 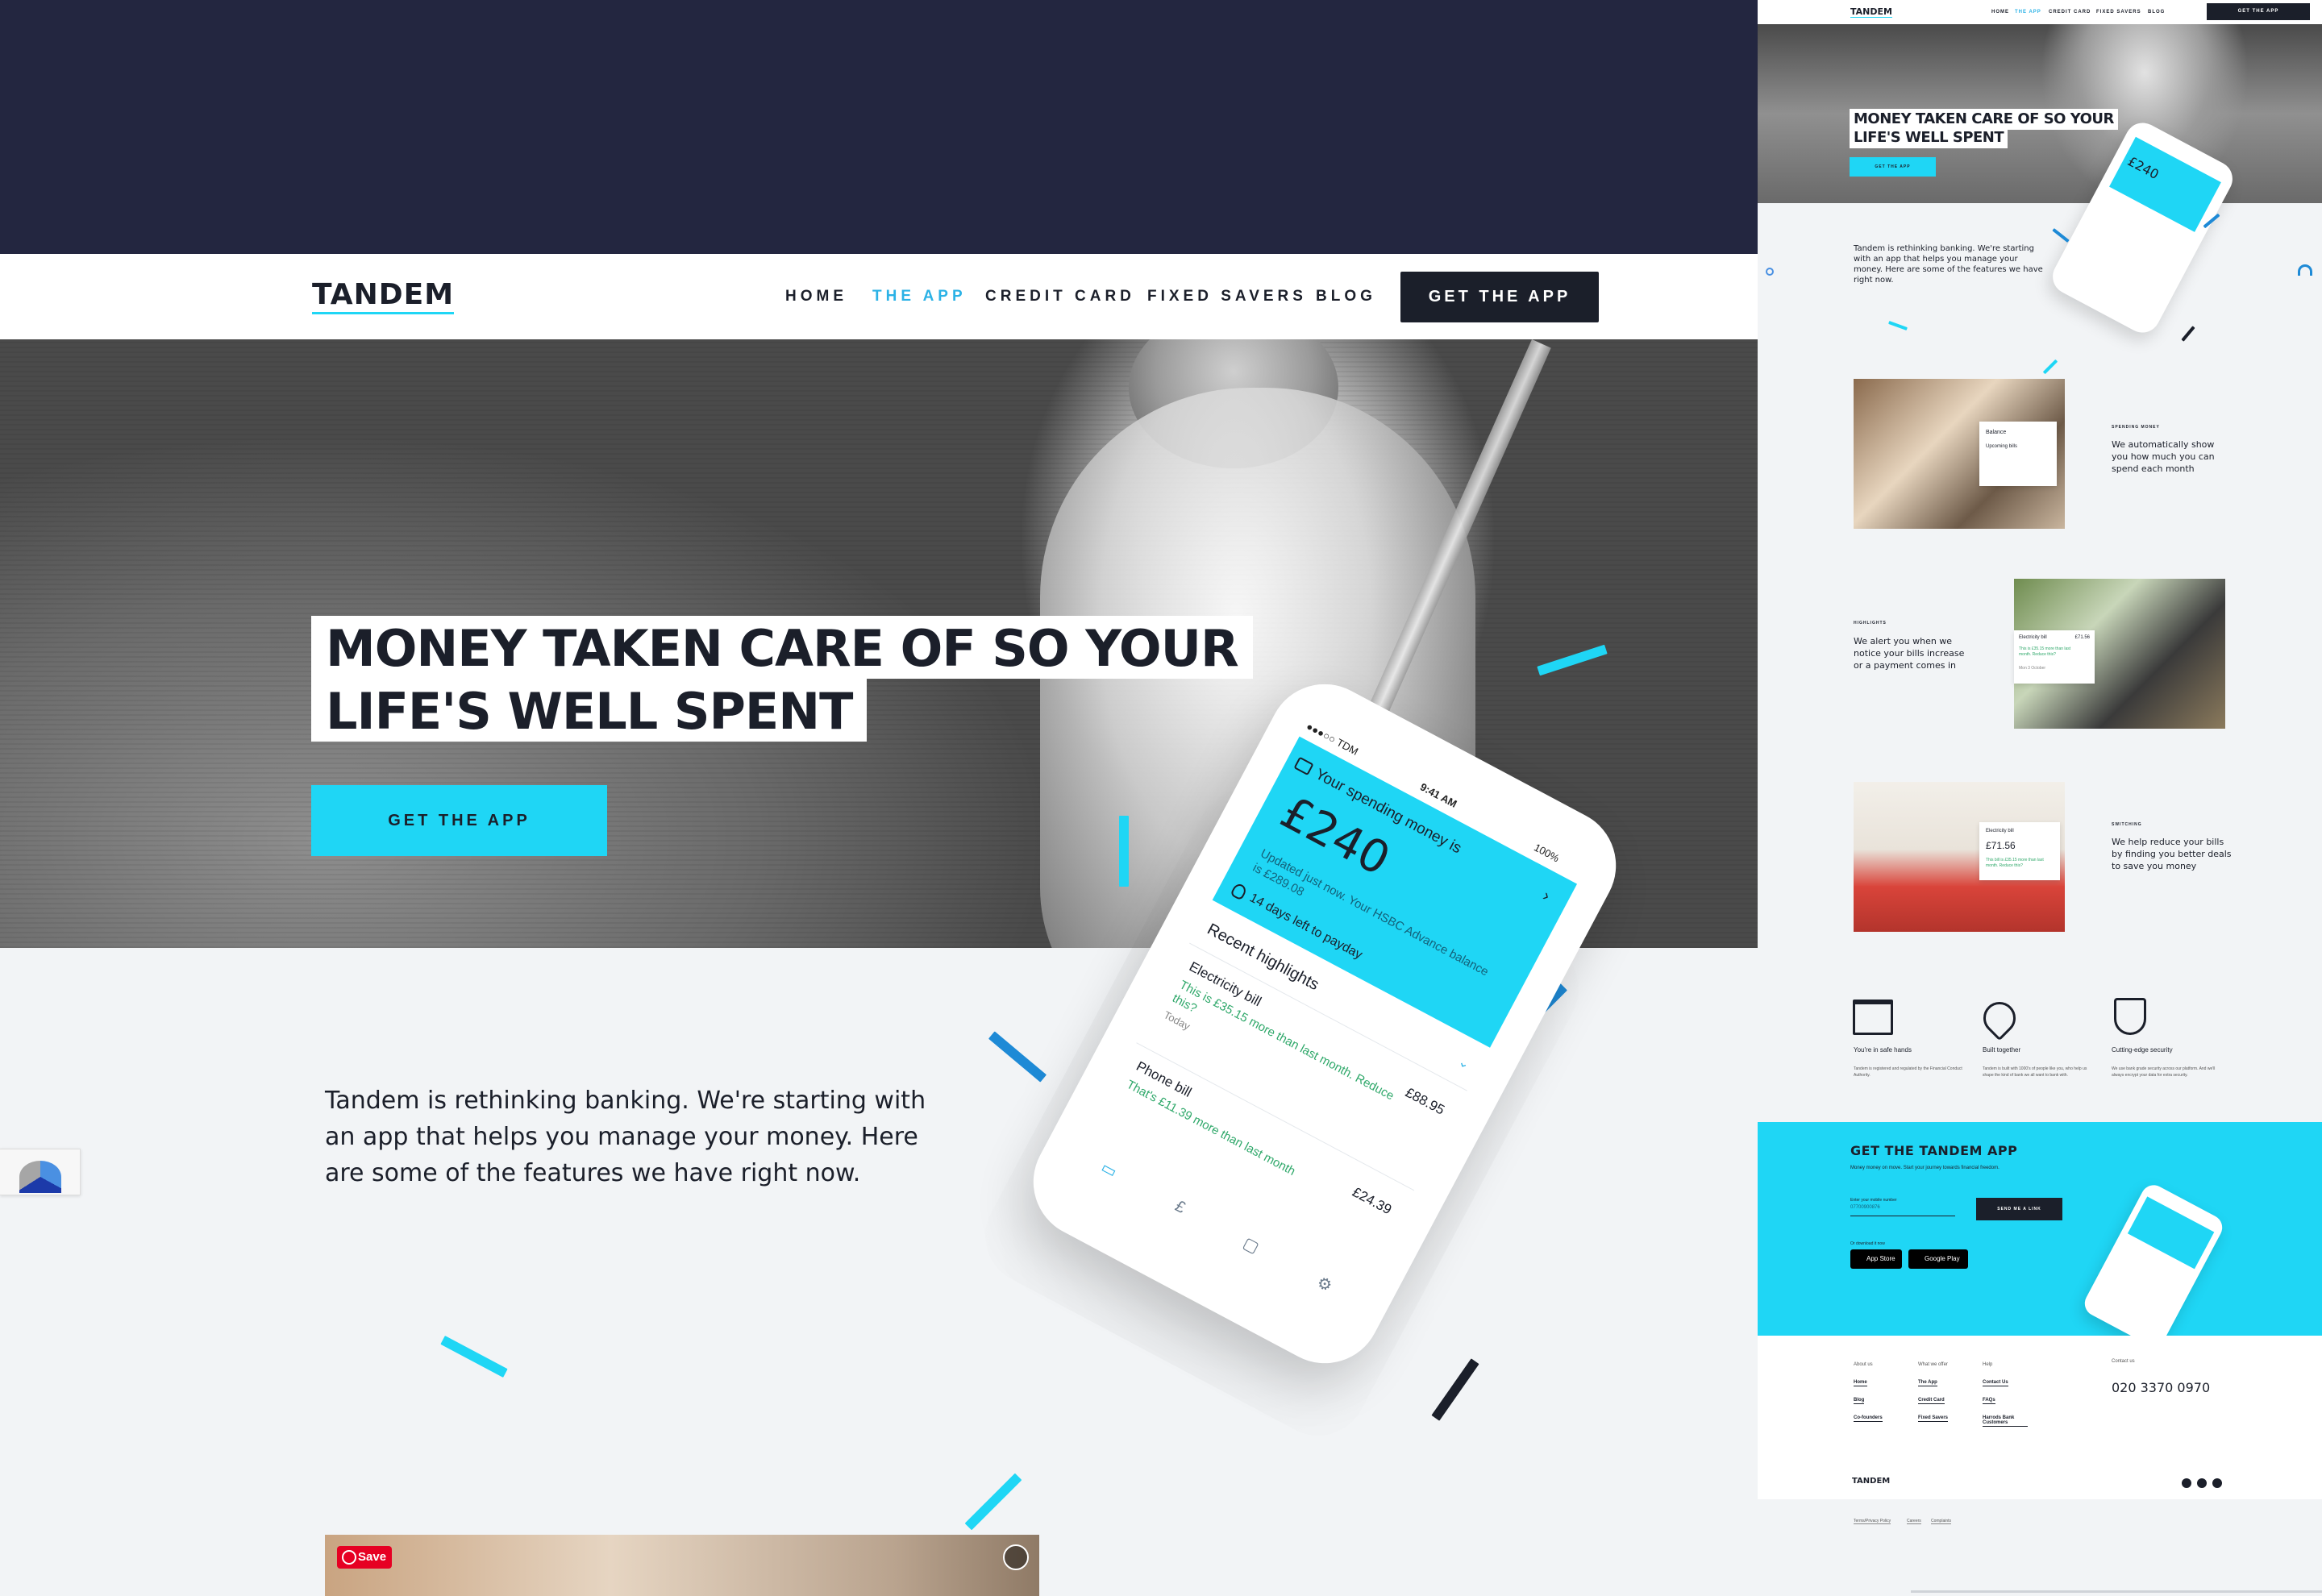 What do you see at coordinates (2142, 1050) in the screenshot?
I see `thumb-trust-title-3: Cutting-edge security` at bounding box center [2142, 1050].